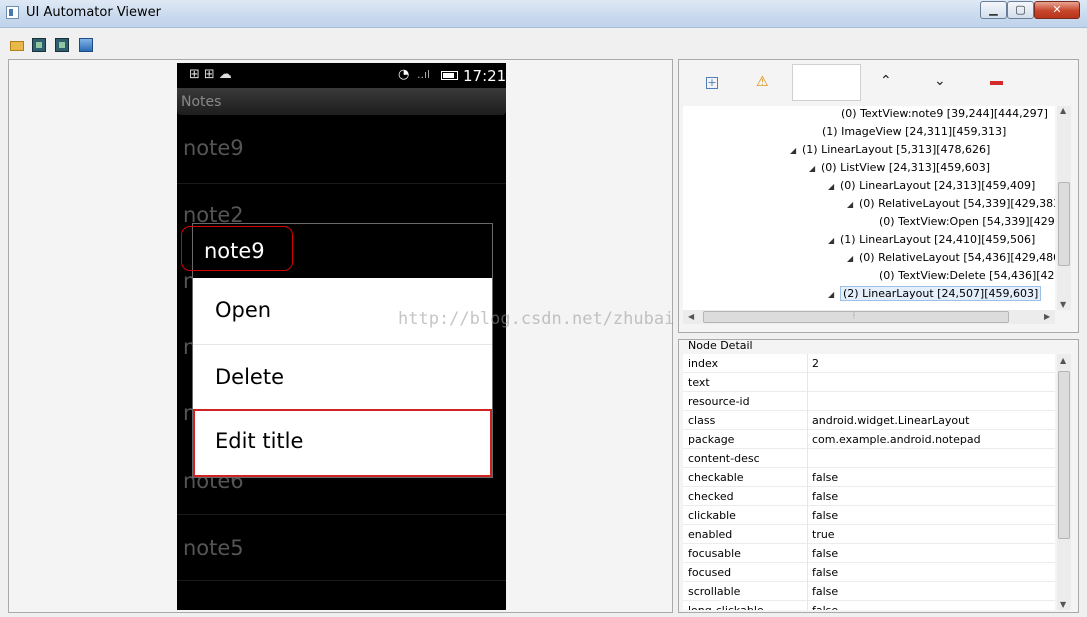  What do you see at coordinates (711, 439) in the screenshot?
I see `detail-key: package` at bounding box center [711, 439].